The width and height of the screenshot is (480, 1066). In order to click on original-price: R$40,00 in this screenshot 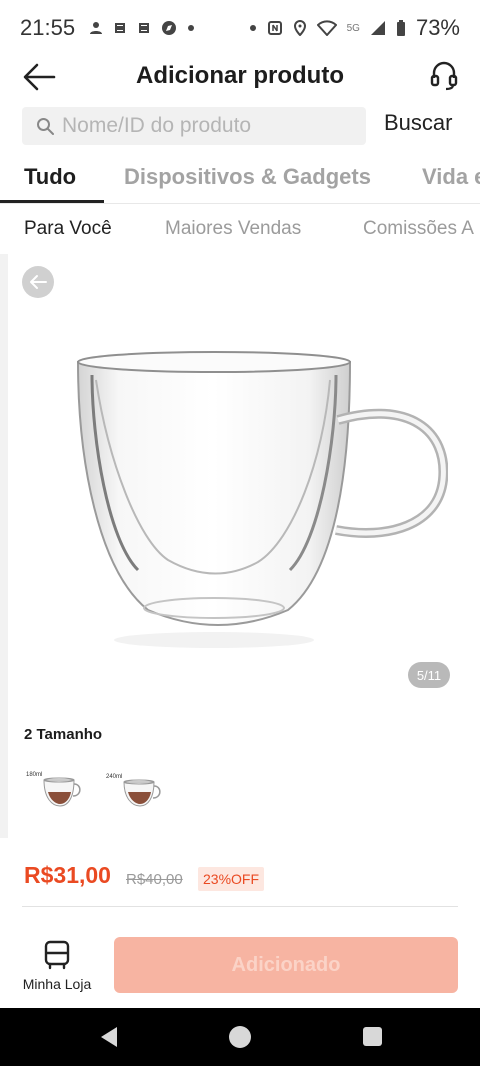, I will do `click(154, 879)`.